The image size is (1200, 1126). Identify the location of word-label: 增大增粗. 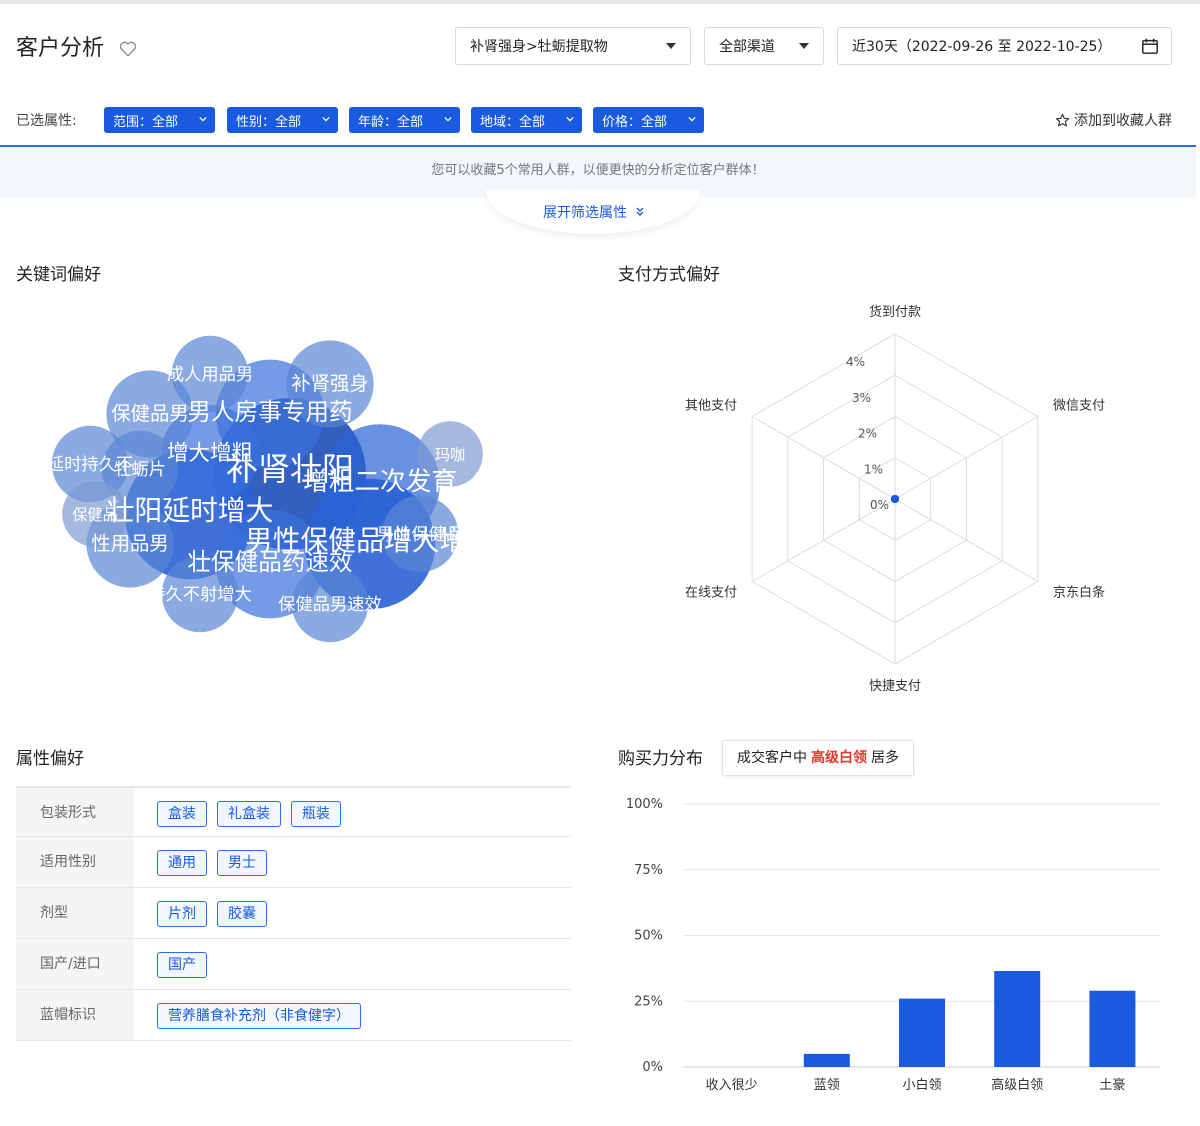
(210, 453).